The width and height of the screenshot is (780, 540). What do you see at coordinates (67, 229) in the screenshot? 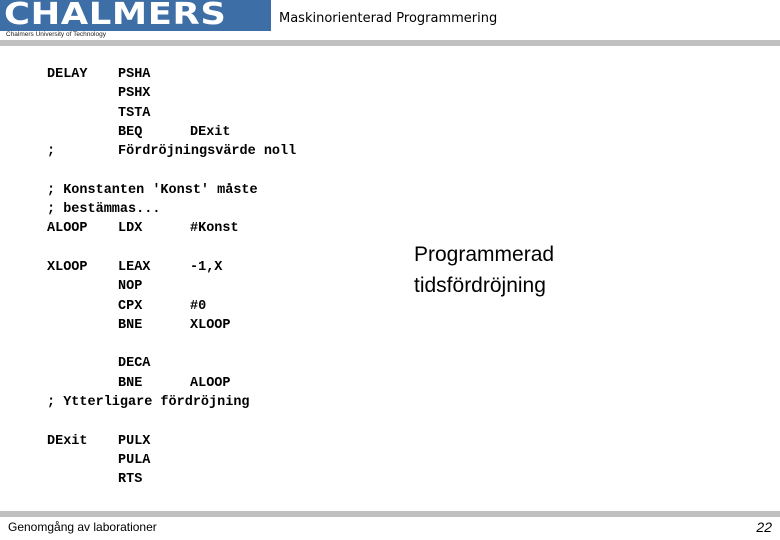
I see `code-label: ALOOP` at bounding box center [67, 229].